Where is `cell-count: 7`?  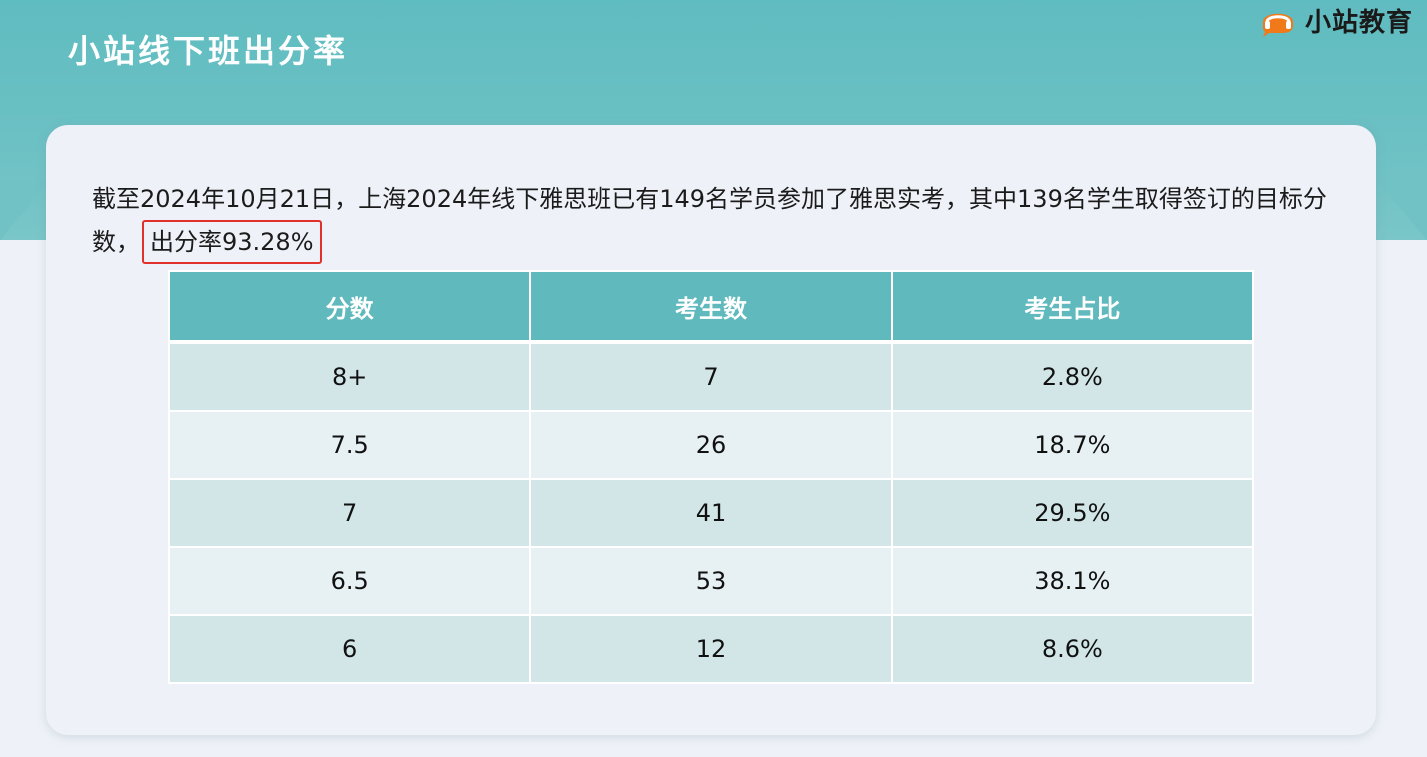 cell-count: 7 is located at coordinates (711, 376).